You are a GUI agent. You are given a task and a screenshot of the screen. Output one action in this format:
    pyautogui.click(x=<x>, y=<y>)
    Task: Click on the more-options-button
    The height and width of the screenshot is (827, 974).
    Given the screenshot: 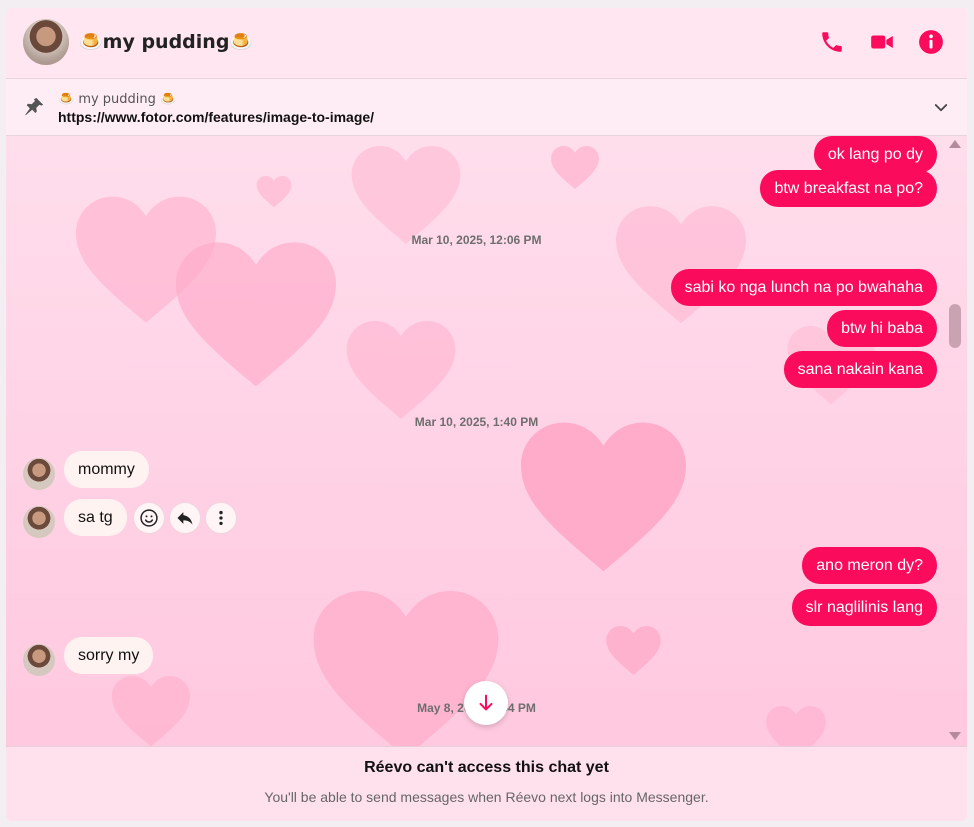 What is the action you would take?
    pyautogui.click(x=221, y=518)
    